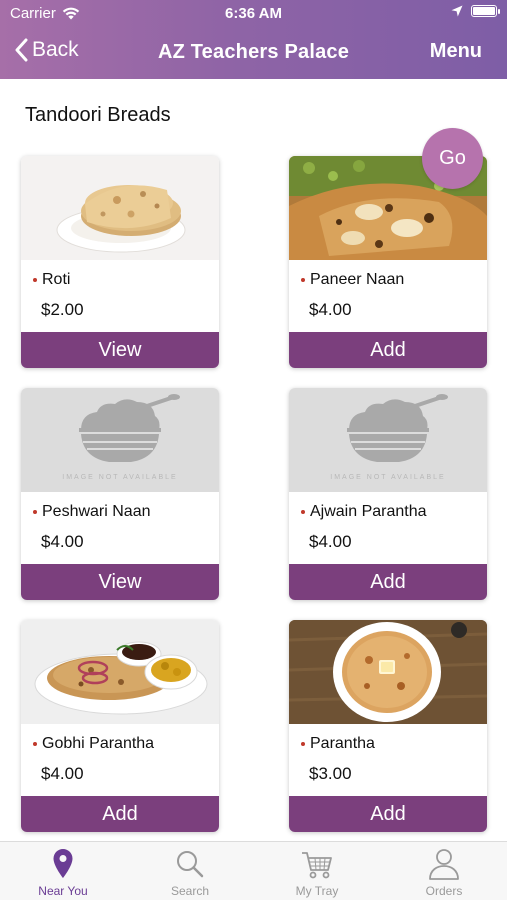 This screenshot has height=900, width=507. What do you see at coordinates (388, 672) in the screenshot?
I see `product-image-parantha` at bounding box center [388, 672].